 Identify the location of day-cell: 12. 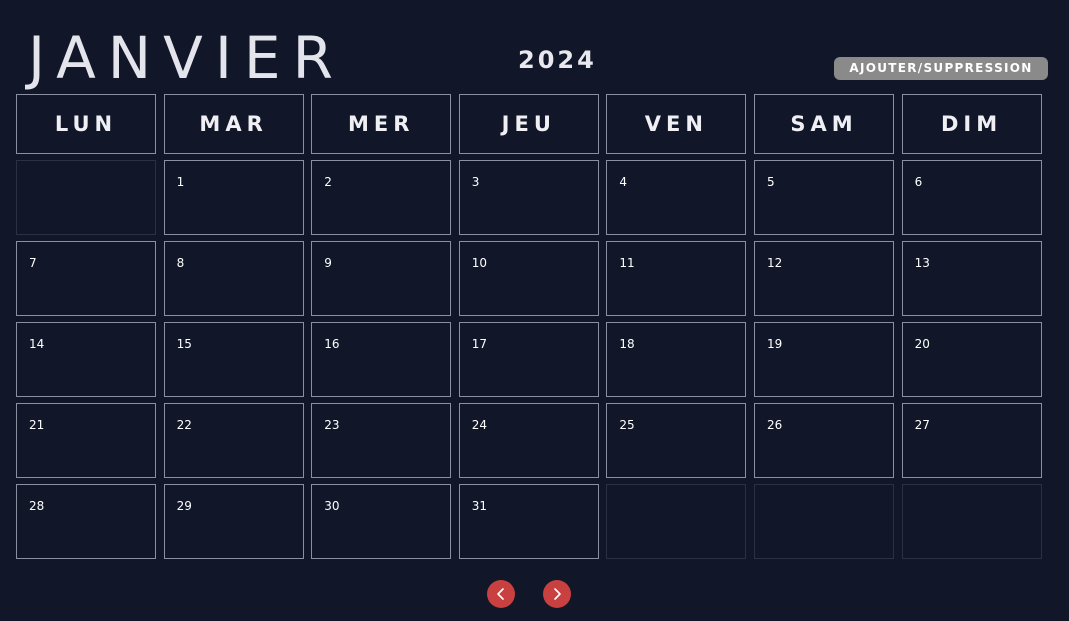
(823, 278).